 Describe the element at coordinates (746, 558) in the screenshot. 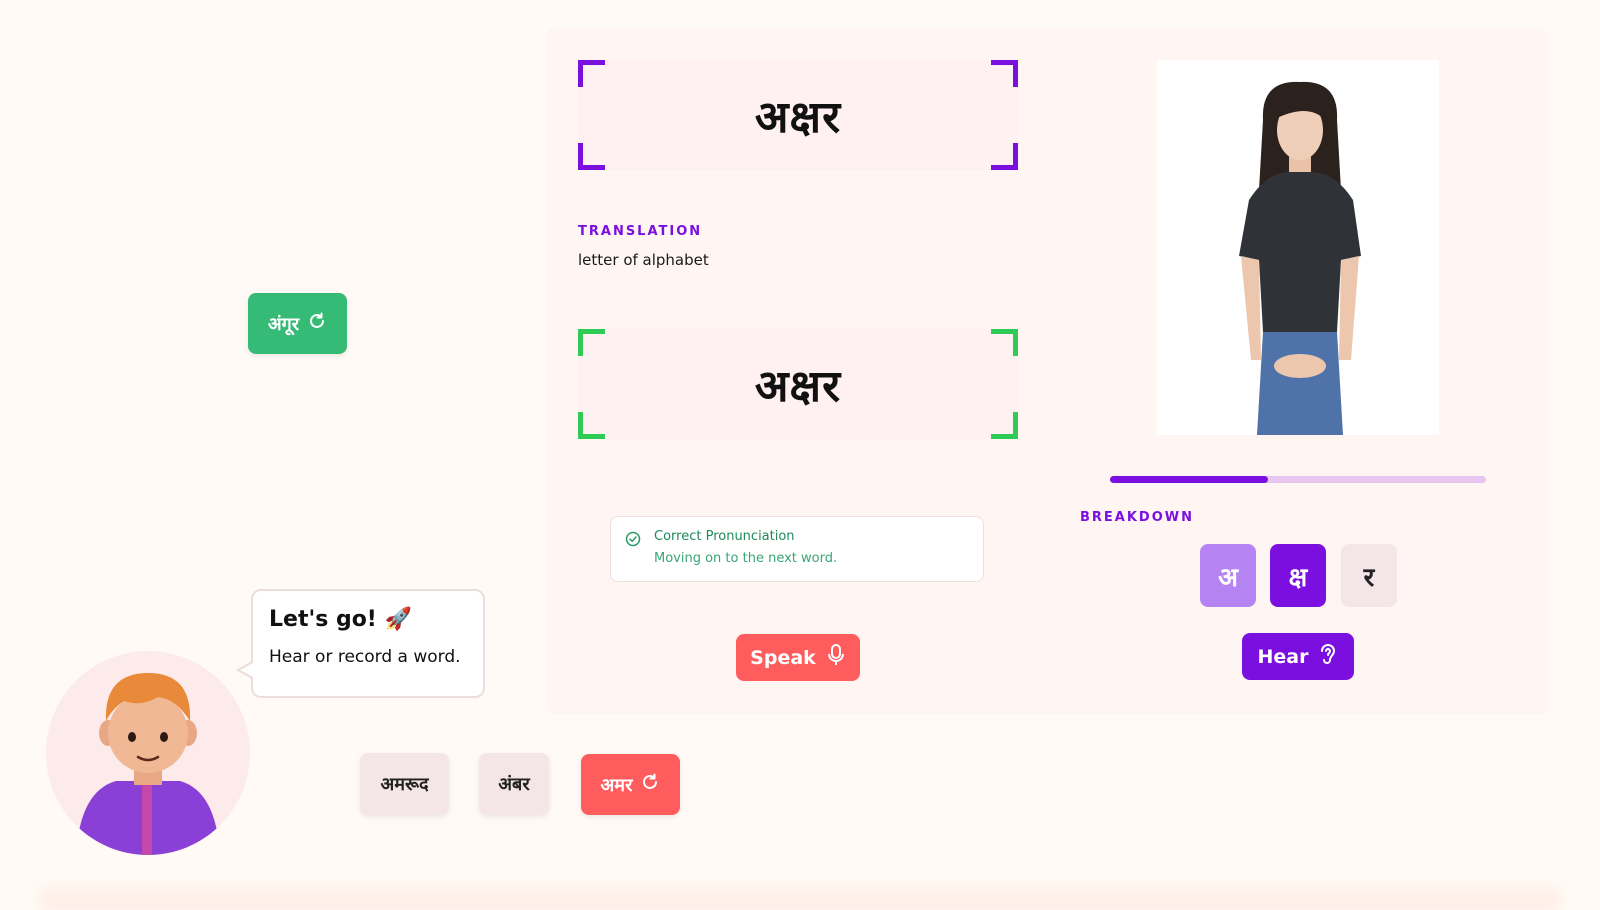

I see `status-subtitle: Moving on to the next word.` at that location.